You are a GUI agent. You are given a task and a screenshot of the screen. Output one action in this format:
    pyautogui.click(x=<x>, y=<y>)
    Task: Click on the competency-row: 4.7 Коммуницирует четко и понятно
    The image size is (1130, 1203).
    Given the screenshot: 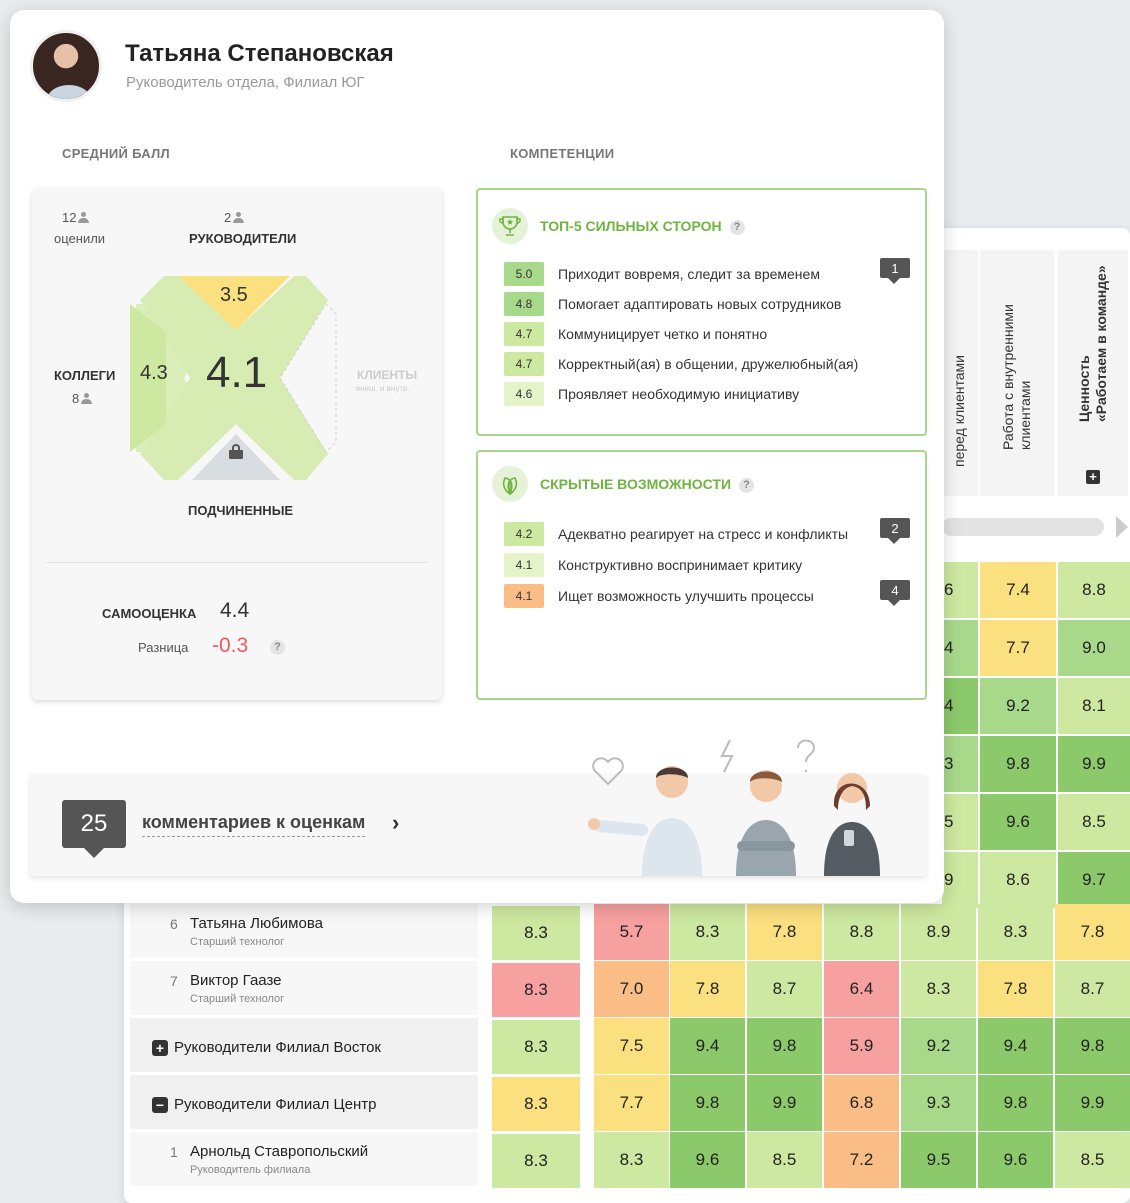 What is the action you would take?
    pyautogui.click(x=704, y=334)
    